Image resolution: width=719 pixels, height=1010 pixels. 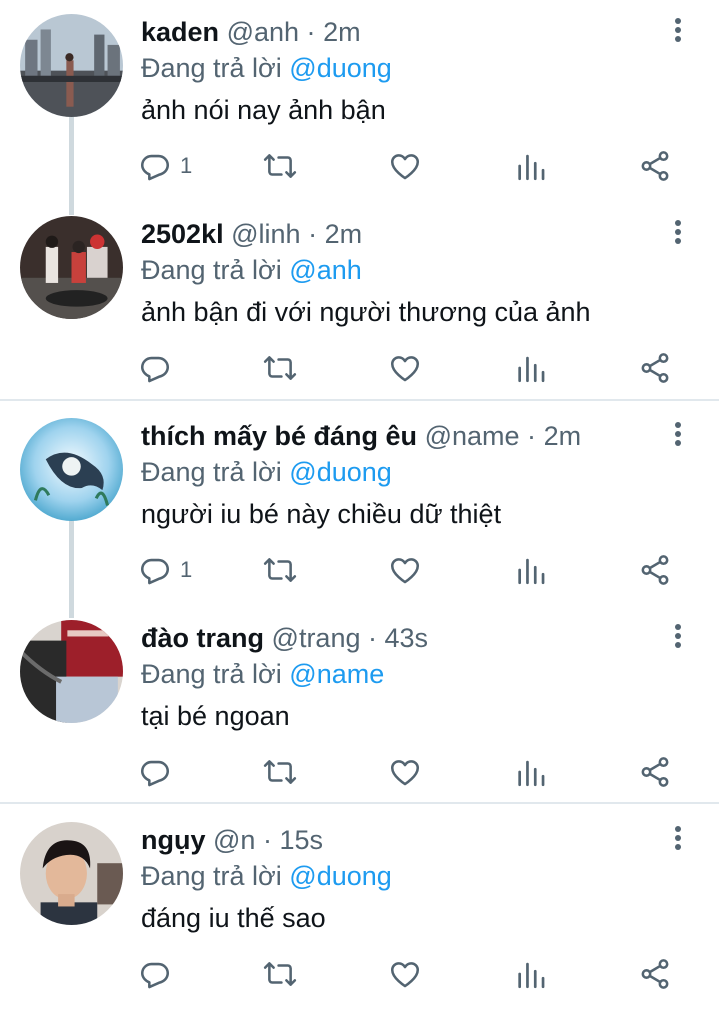 I want to click on user-handle: @n, so click(x=234, y=840).